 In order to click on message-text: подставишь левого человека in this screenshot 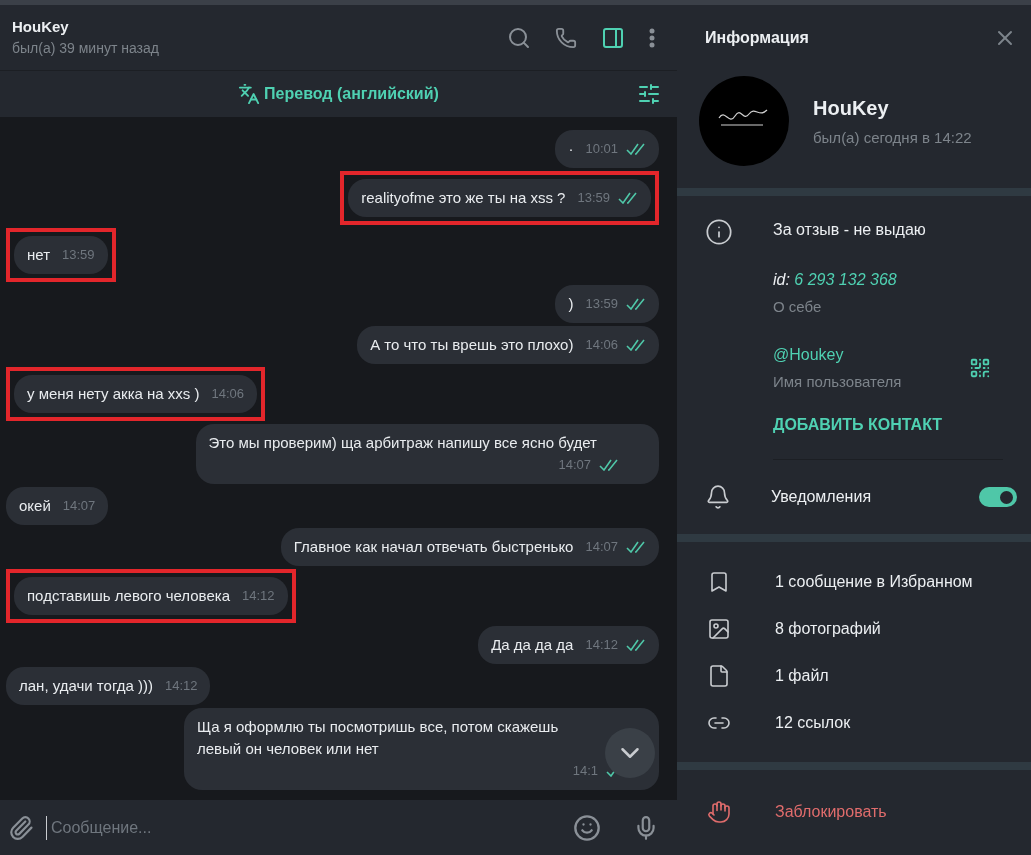, I will do `click(128, 596)`.